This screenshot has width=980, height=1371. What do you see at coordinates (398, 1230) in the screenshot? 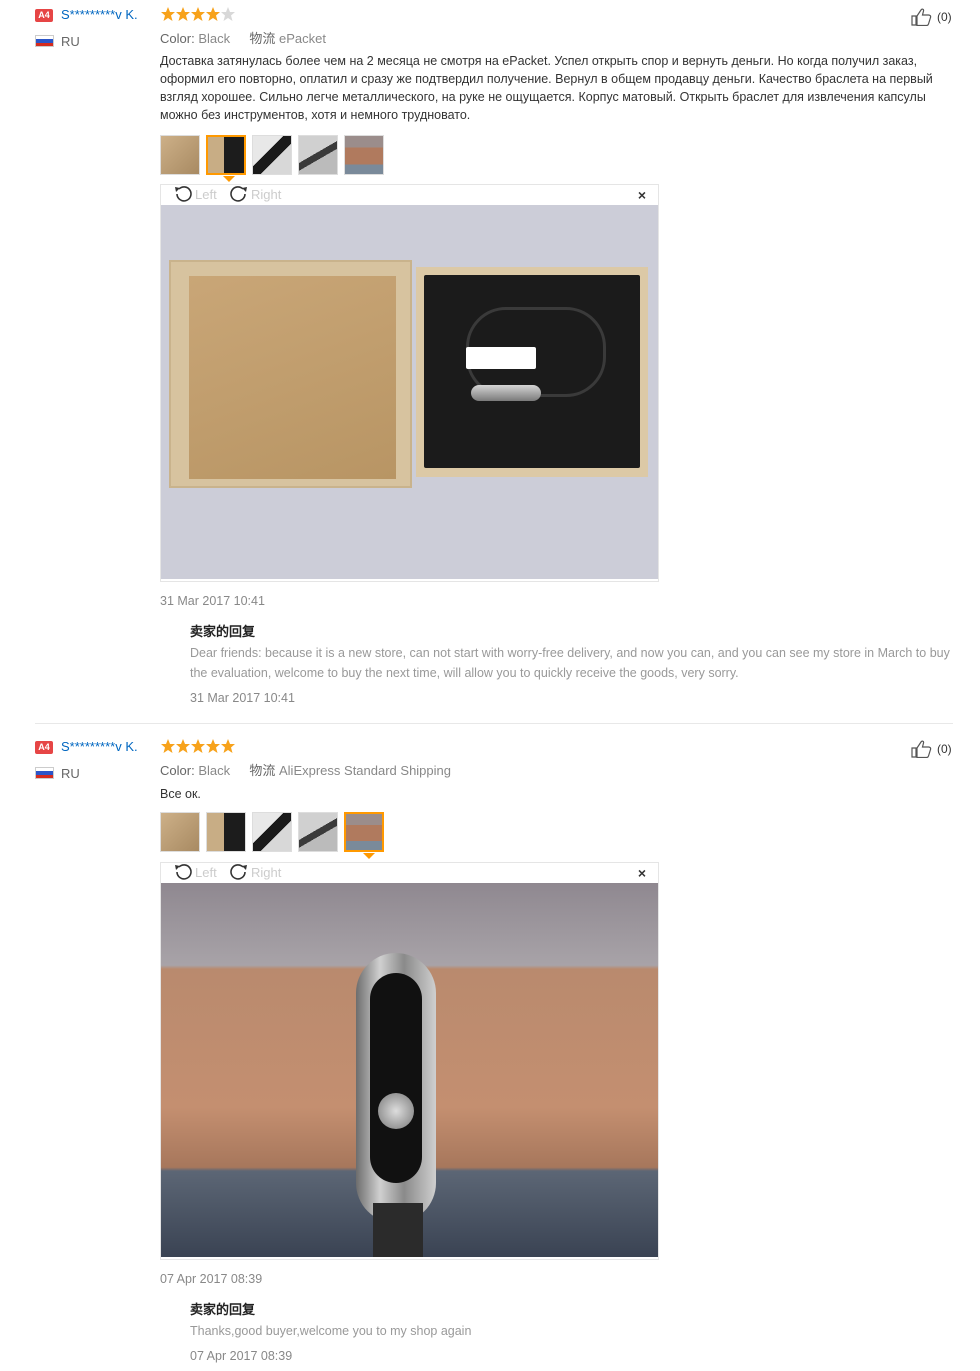
I see `band-strap` at bounding box center [398, 1230].